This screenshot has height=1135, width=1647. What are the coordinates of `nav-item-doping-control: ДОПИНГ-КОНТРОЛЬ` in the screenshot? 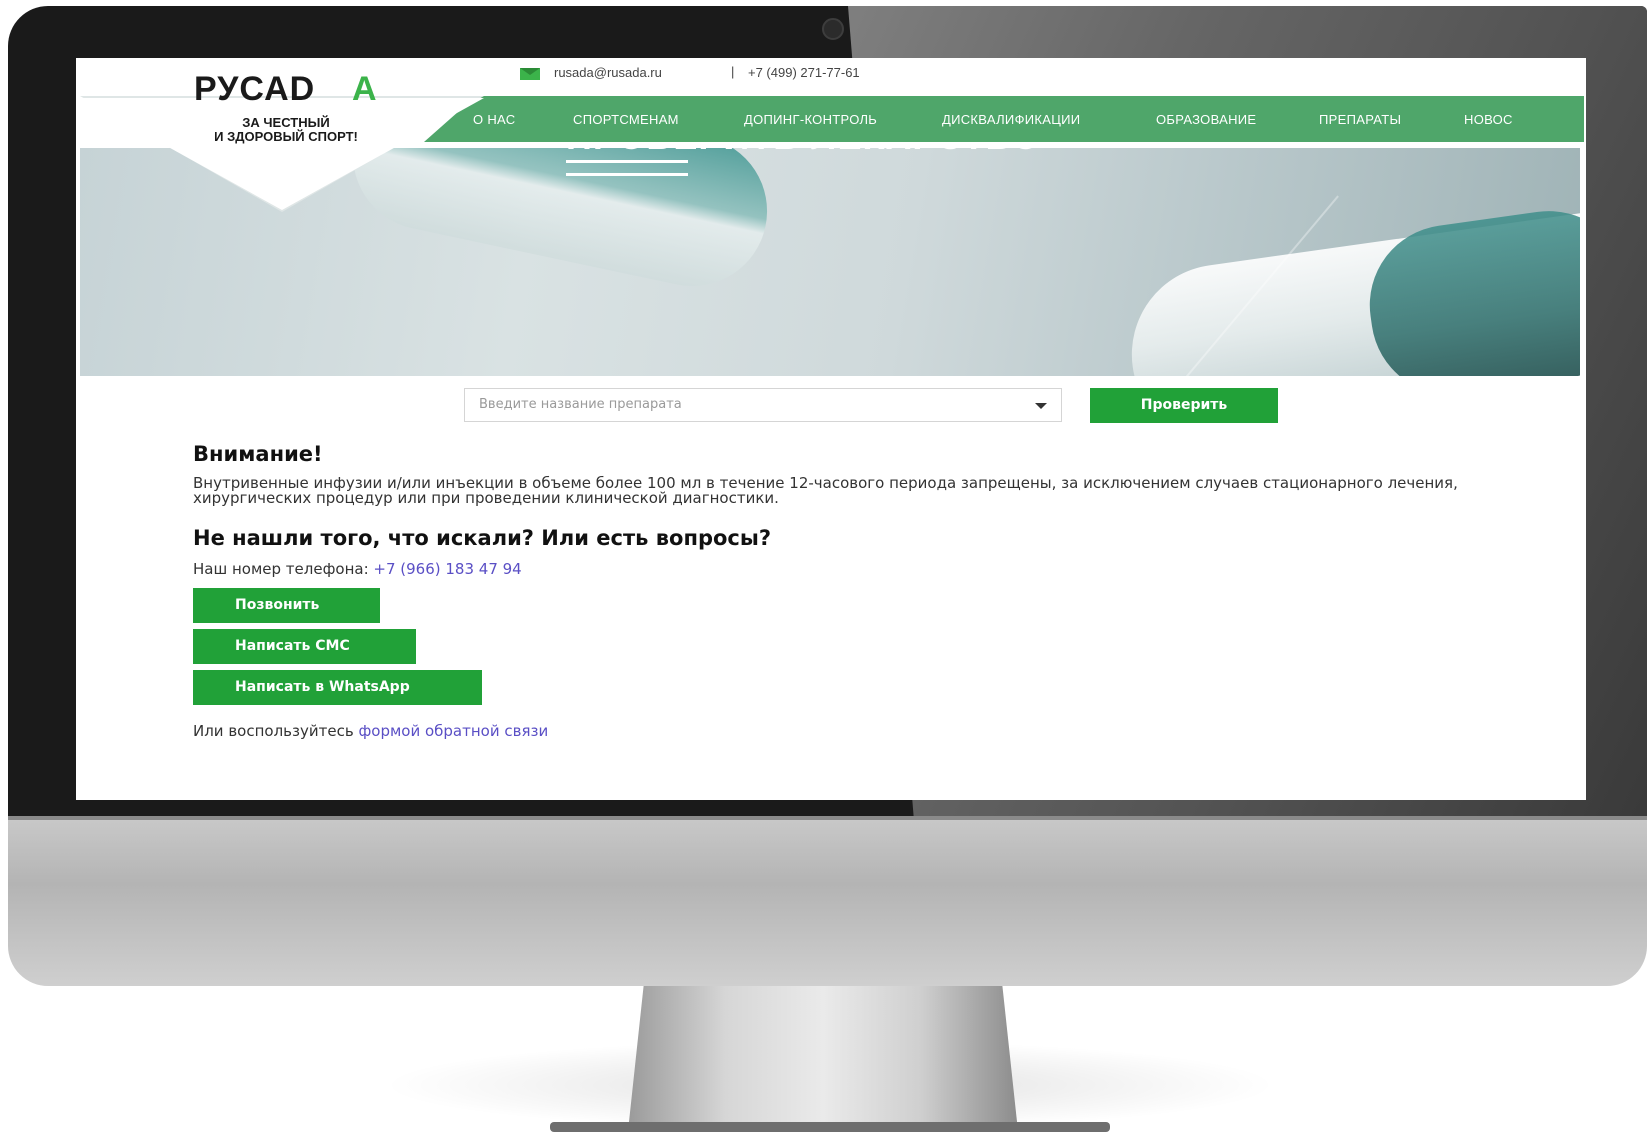 It's located at (810, 119).